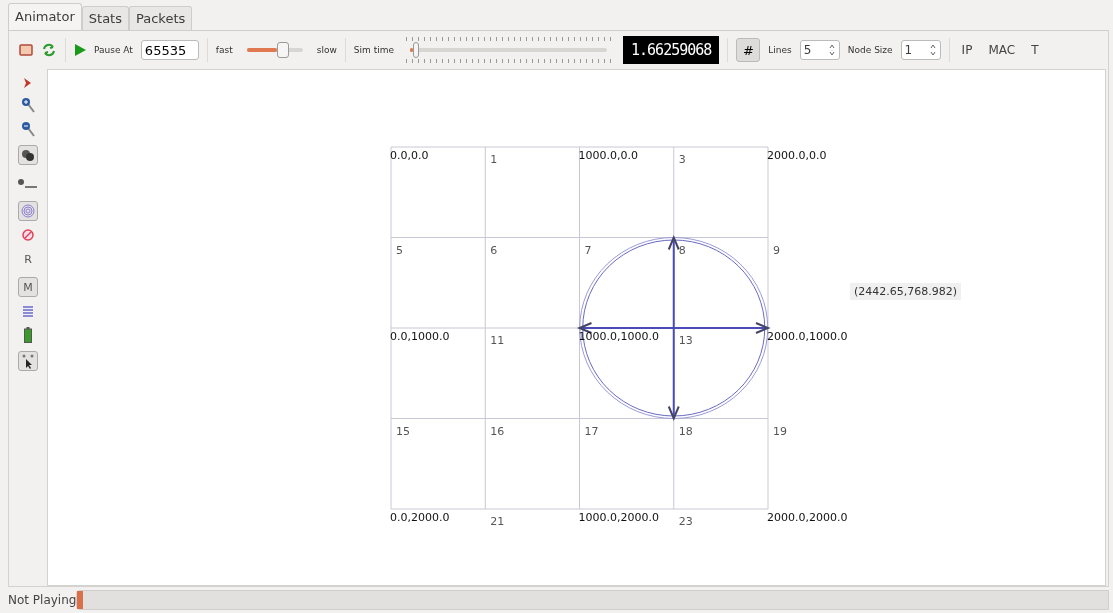 The height and width of the screenshot is (613, 1113). What do you see at coordinates (870, 50) in the screenshot?
I see `node-size-label: Node Size` at bounding box center [870, 50].